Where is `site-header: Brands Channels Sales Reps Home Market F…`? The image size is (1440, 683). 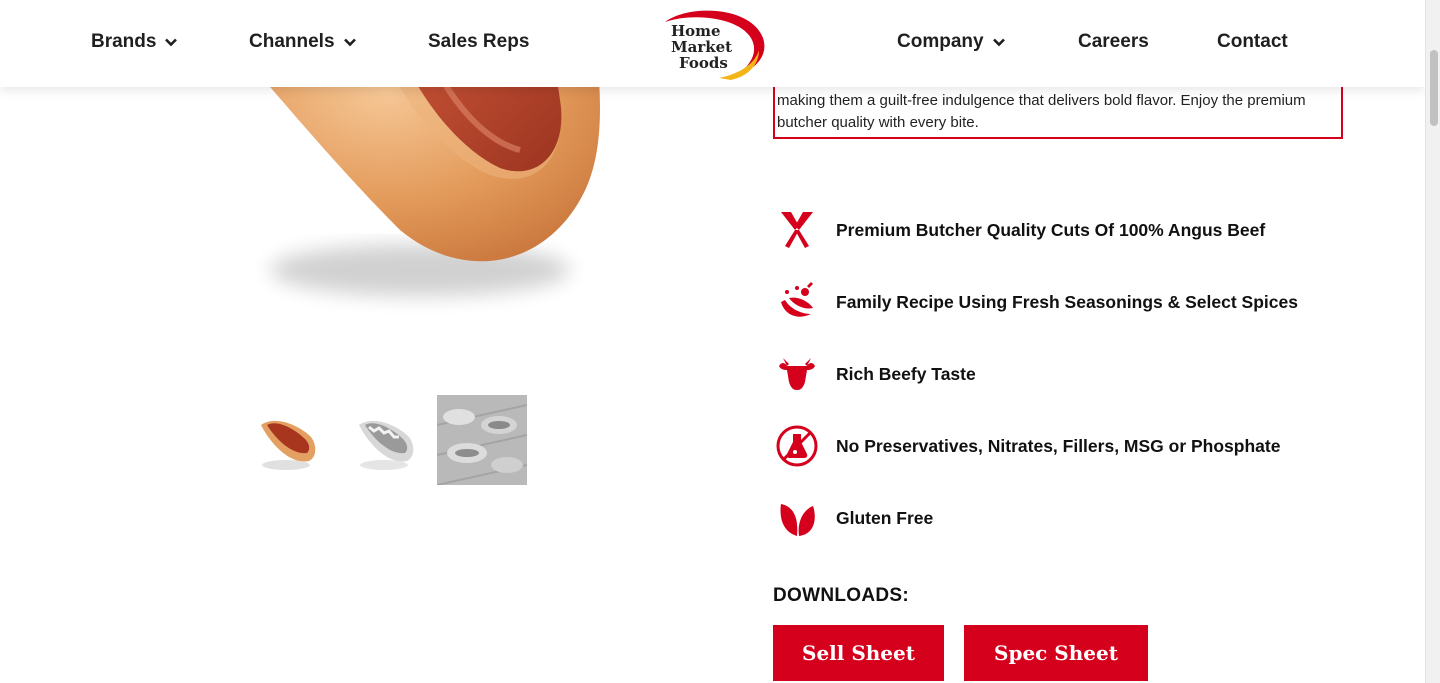
site-header: Brands Channels Sales Reps Home Market F… is located at coordinates (712, 43).